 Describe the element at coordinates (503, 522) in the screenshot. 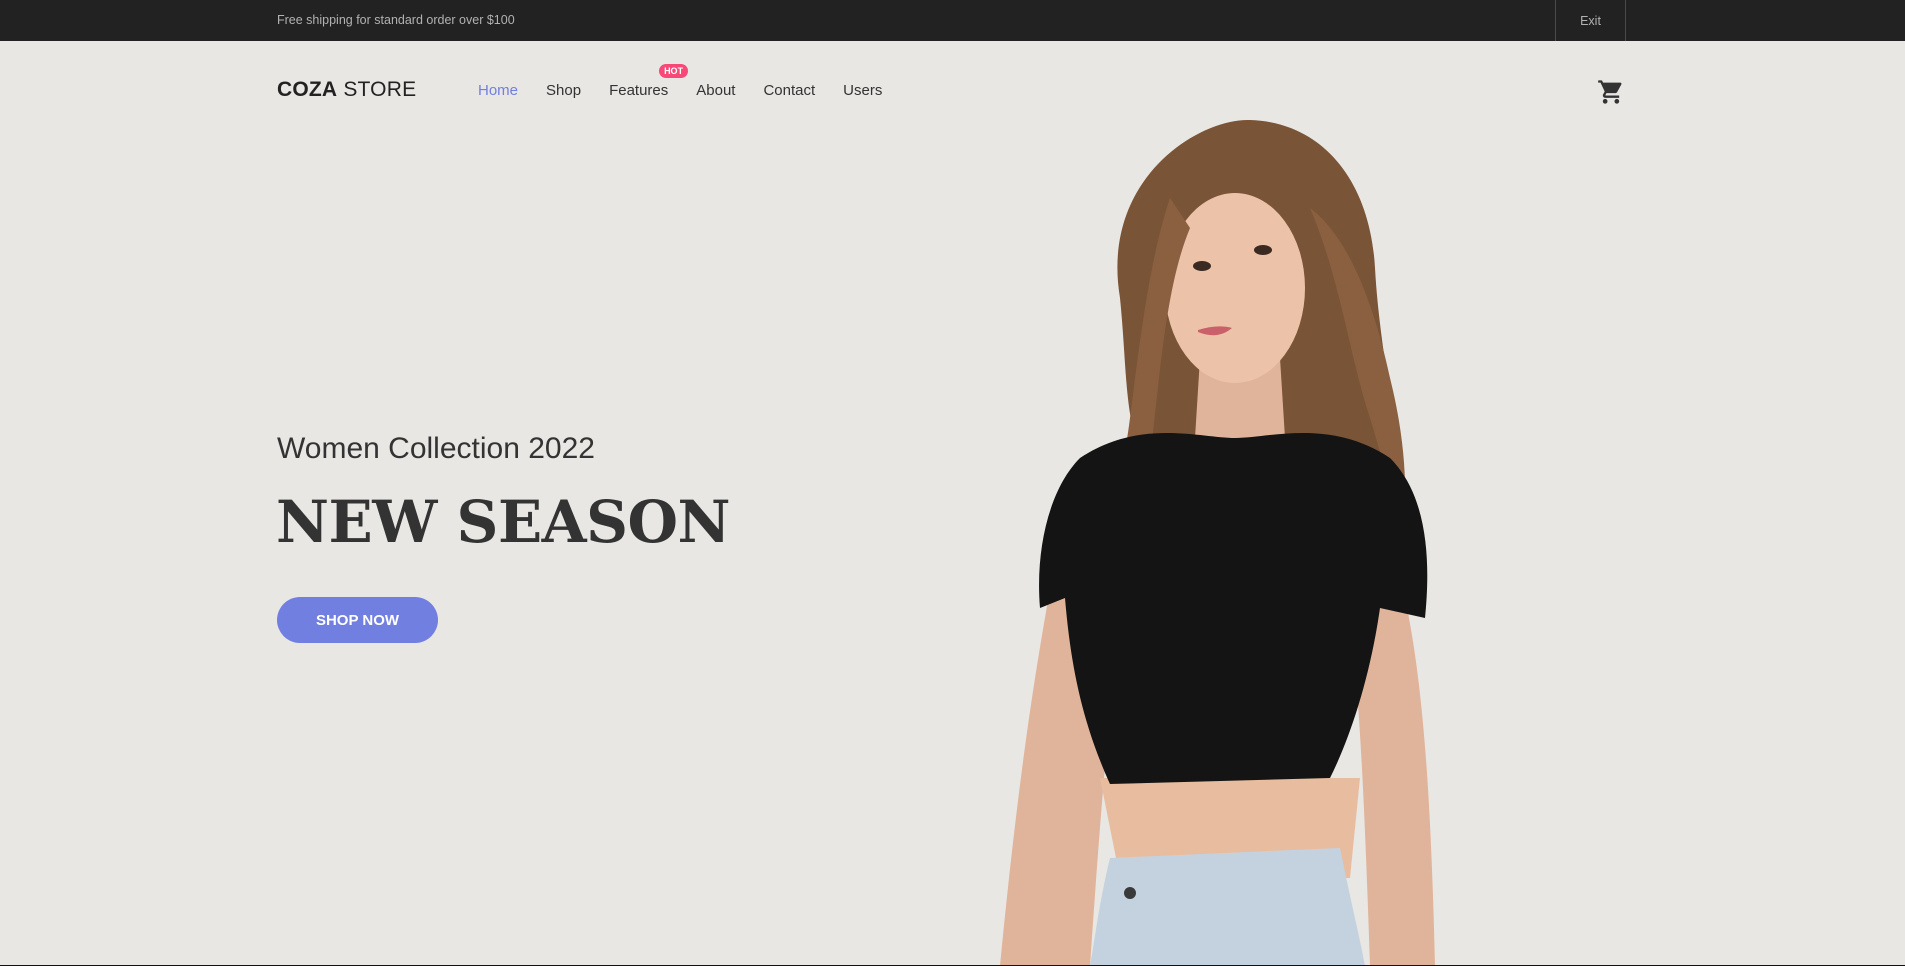

I see `hero-headline: NEW SEASON` at that location.